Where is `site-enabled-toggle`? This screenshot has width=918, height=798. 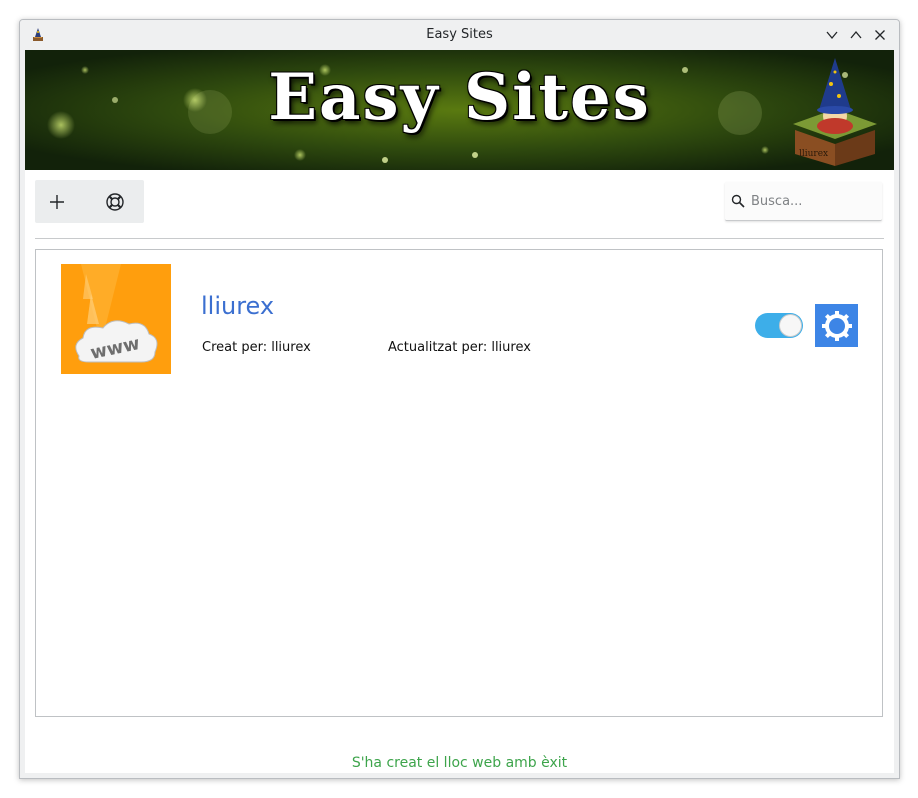
site-enabled-toggle is located at coordinates (779, 325).